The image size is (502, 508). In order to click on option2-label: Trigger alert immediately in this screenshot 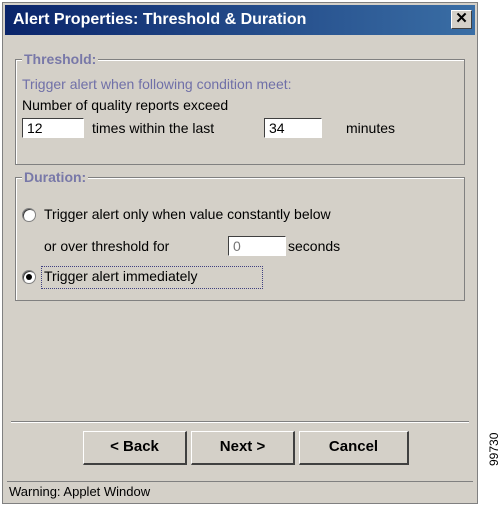, I will do `click(121, 276)`.